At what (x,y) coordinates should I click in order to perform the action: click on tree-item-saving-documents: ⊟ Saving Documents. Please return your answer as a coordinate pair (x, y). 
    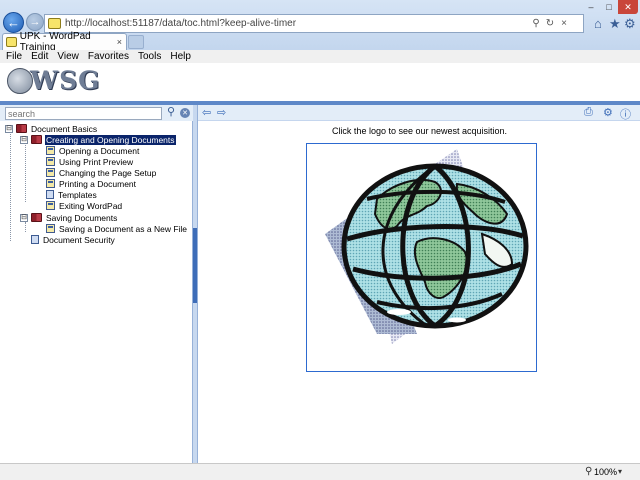
    Looking at the image, I should click on (69, 217).